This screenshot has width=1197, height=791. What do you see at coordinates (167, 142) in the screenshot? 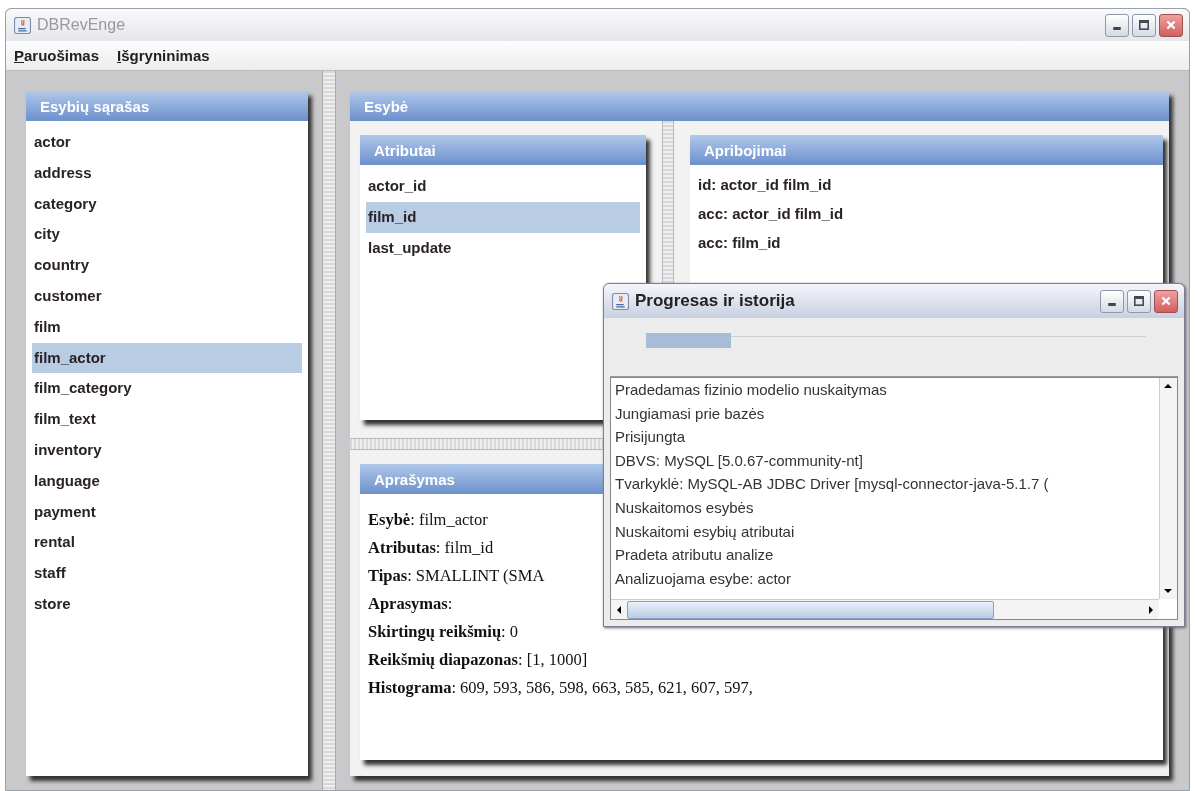
I see `entity-list-item: actor` at bounding box center [167, 142].